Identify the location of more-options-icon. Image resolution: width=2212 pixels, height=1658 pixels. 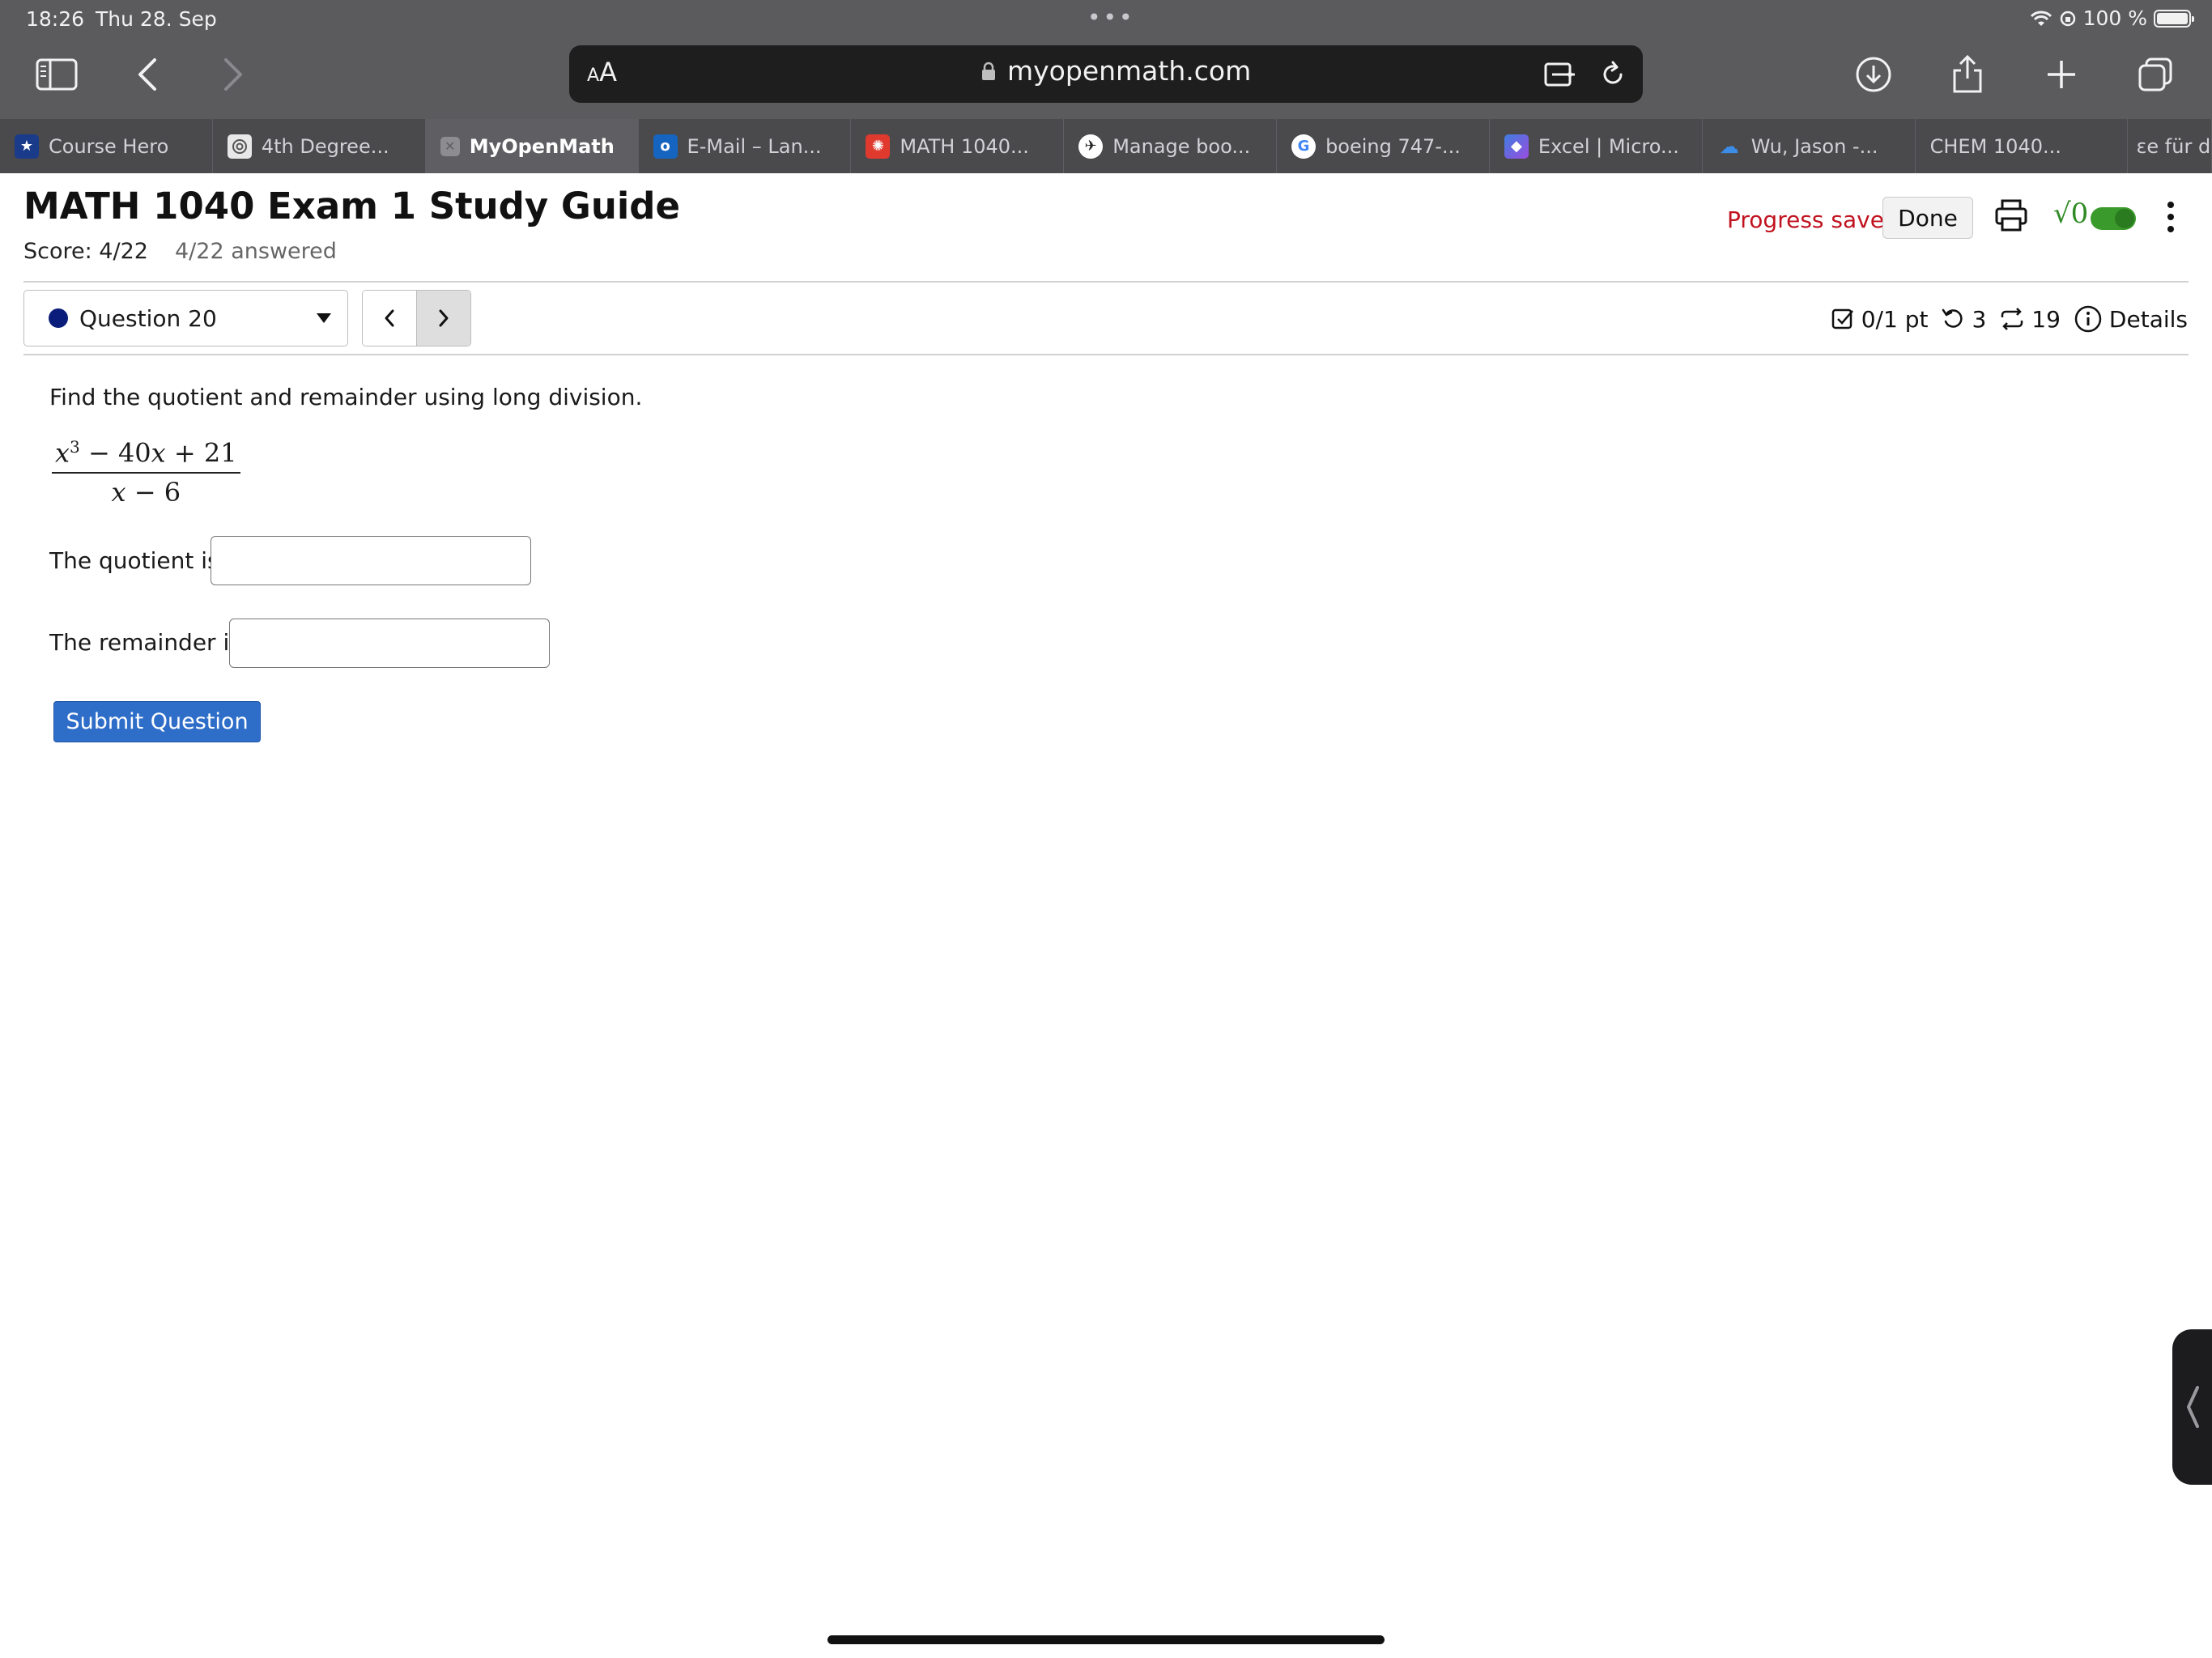
(2171, 217).